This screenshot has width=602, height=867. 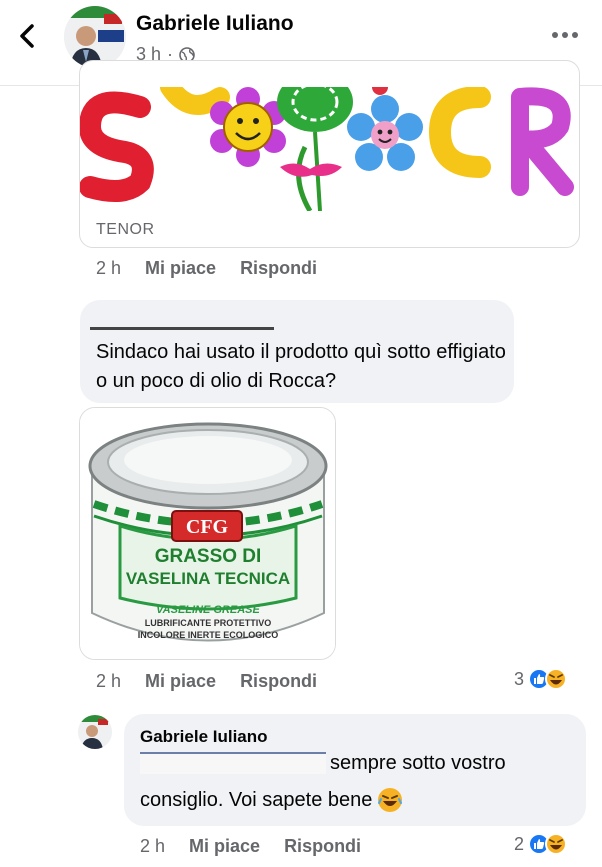 I want to click on reply-text-line2-wrap: consiglio. Voi sapete bene, so click(x=271, y=800).